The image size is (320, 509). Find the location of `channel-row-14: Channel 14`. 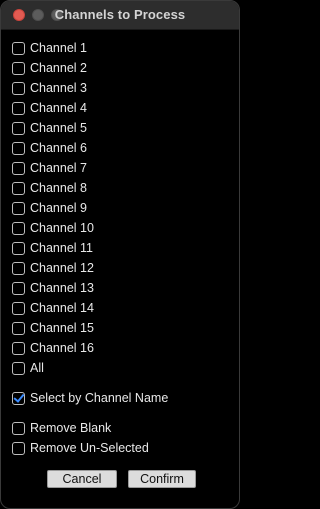

channel-row-14: Channel 14 is located at coordinates (53, 308).